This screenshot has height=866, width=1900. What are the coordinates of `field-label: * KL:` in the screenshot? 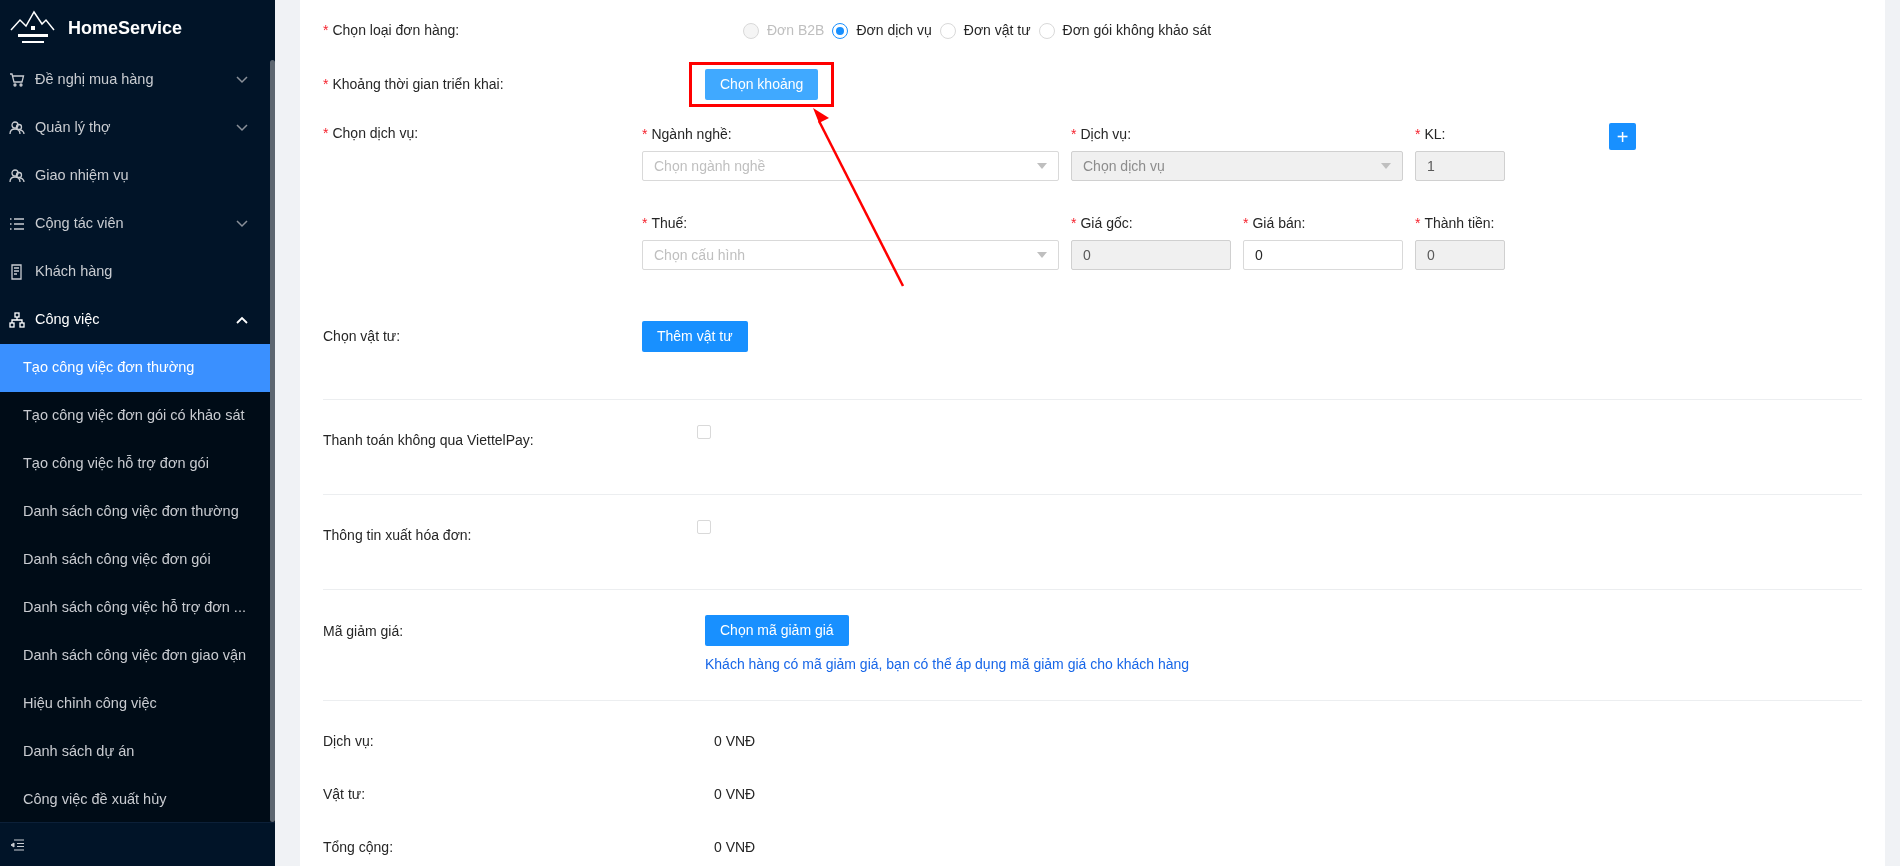 It's located at (1431, 134).